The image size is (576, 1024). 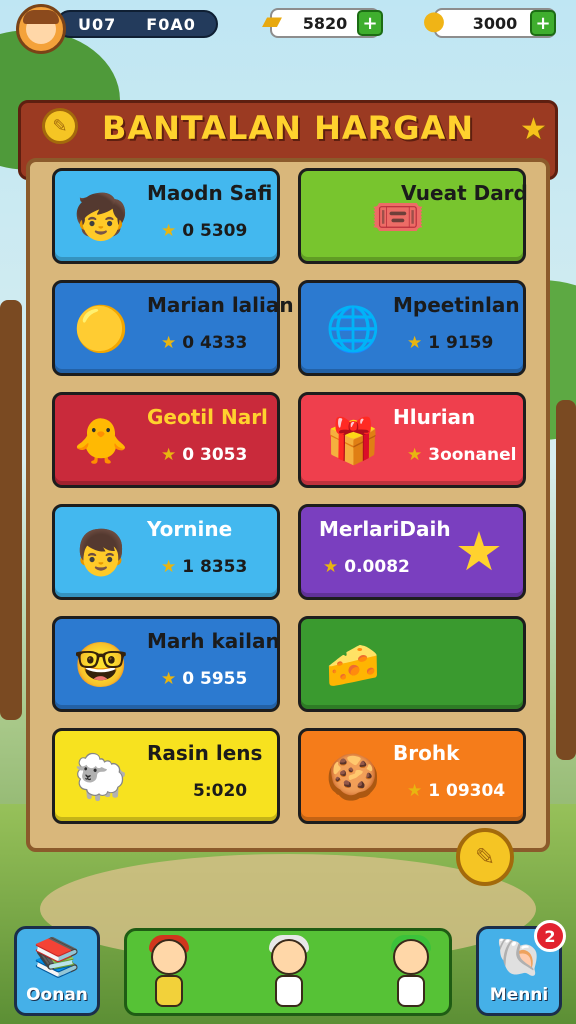 What do you see at coordinates (411, 973) in the screenshot?
I see `green-hair-kid-icon` at bounding box center [411, 973].